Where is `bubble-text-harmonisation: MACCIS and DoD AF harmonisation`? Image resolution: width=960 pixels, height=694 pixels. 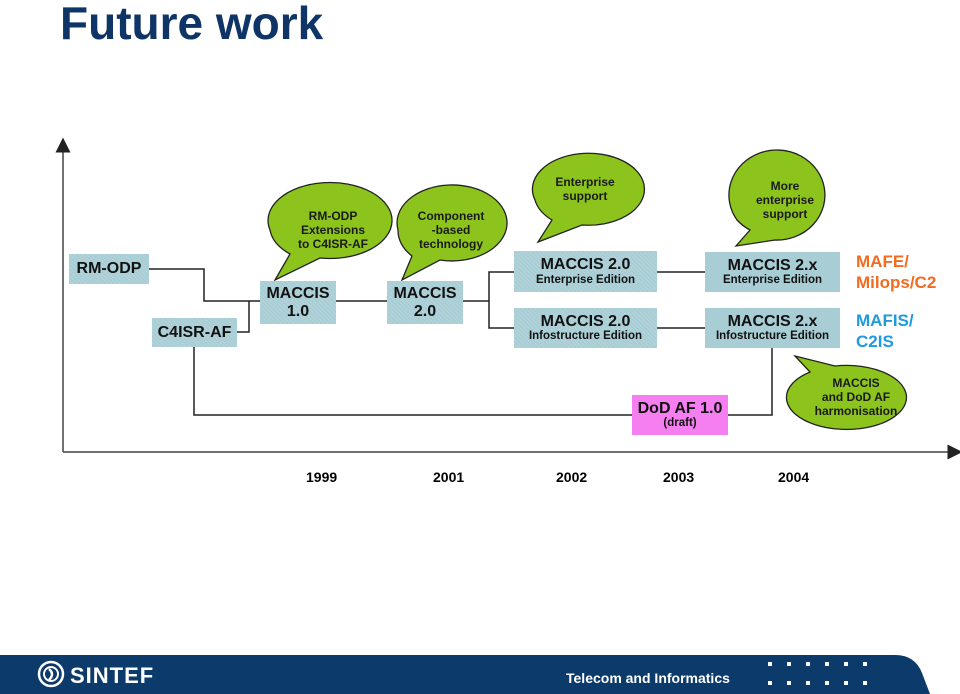 bubble-text-harmonisation: MACCIS and DoD AF harmonisation is located at coordinates (856, 397).